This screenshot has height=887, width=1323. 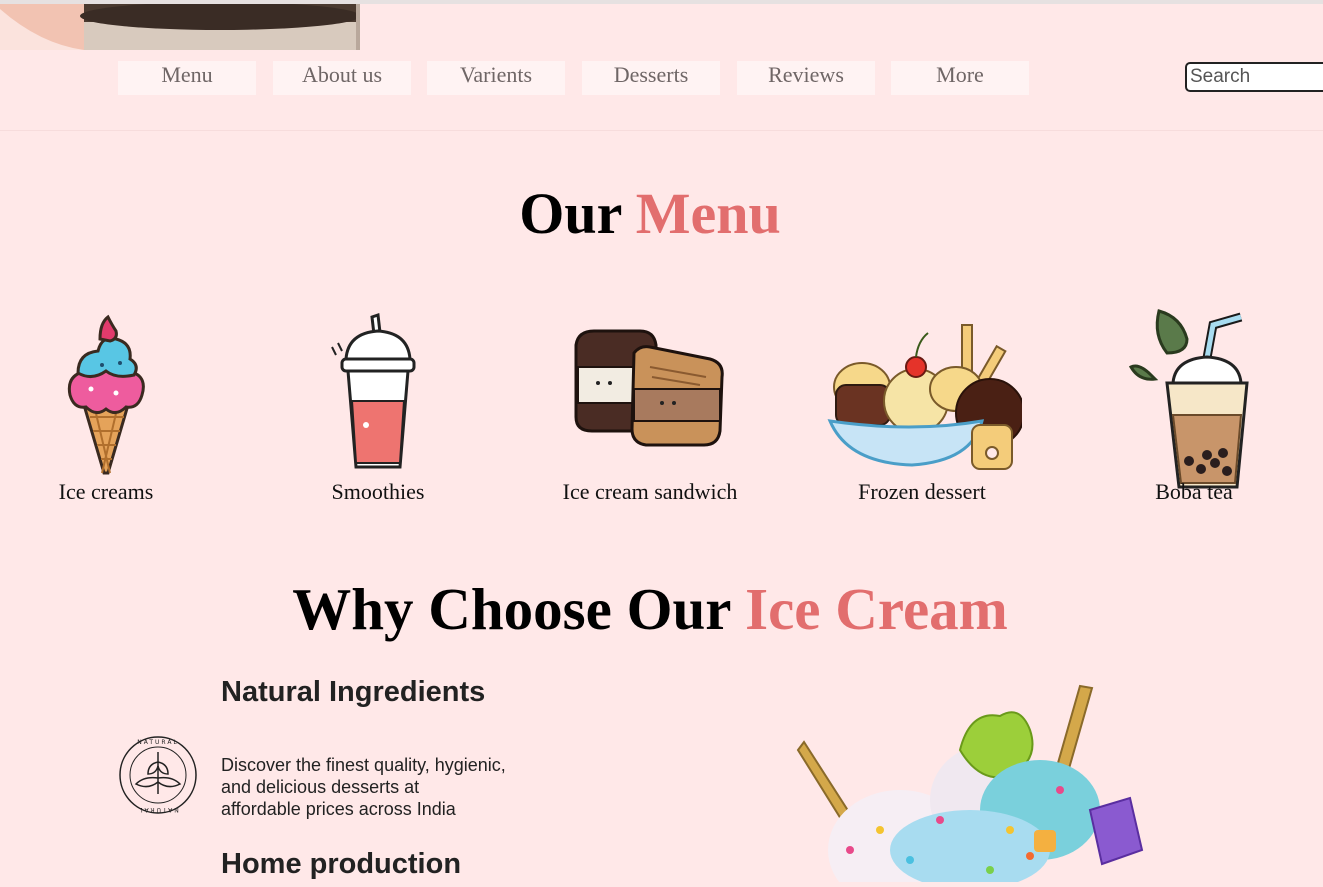 I want to click on why-section-title: Why Choose Our Ice Cream, so click(x=650, y=609).